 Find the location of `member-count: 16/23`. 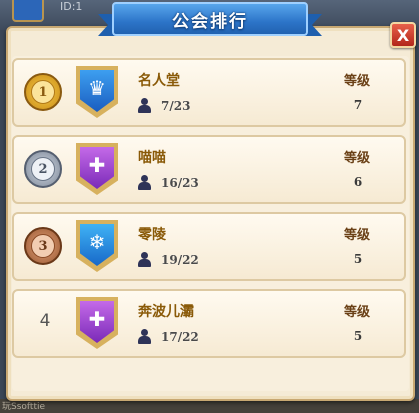

member-count: 16/23 is located at coordinates (180, 182).